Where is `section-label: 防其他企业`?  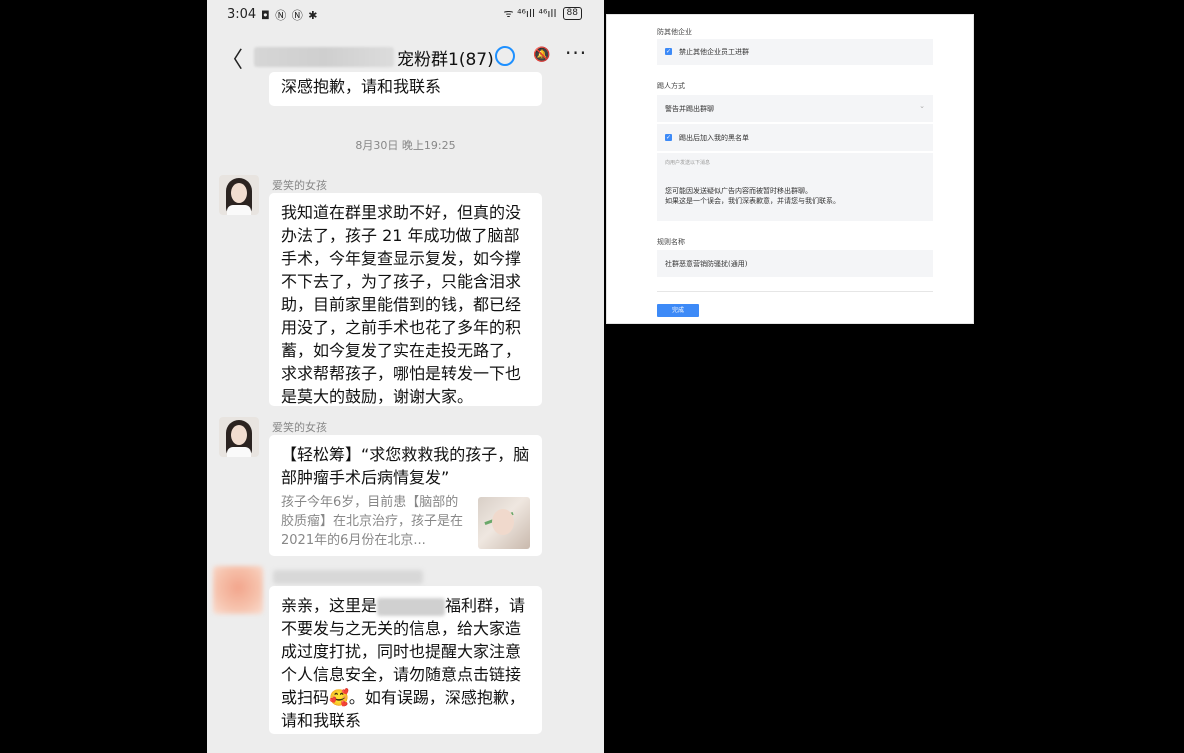 section-label: 防其他企业 is located at coordinates (674, 32).